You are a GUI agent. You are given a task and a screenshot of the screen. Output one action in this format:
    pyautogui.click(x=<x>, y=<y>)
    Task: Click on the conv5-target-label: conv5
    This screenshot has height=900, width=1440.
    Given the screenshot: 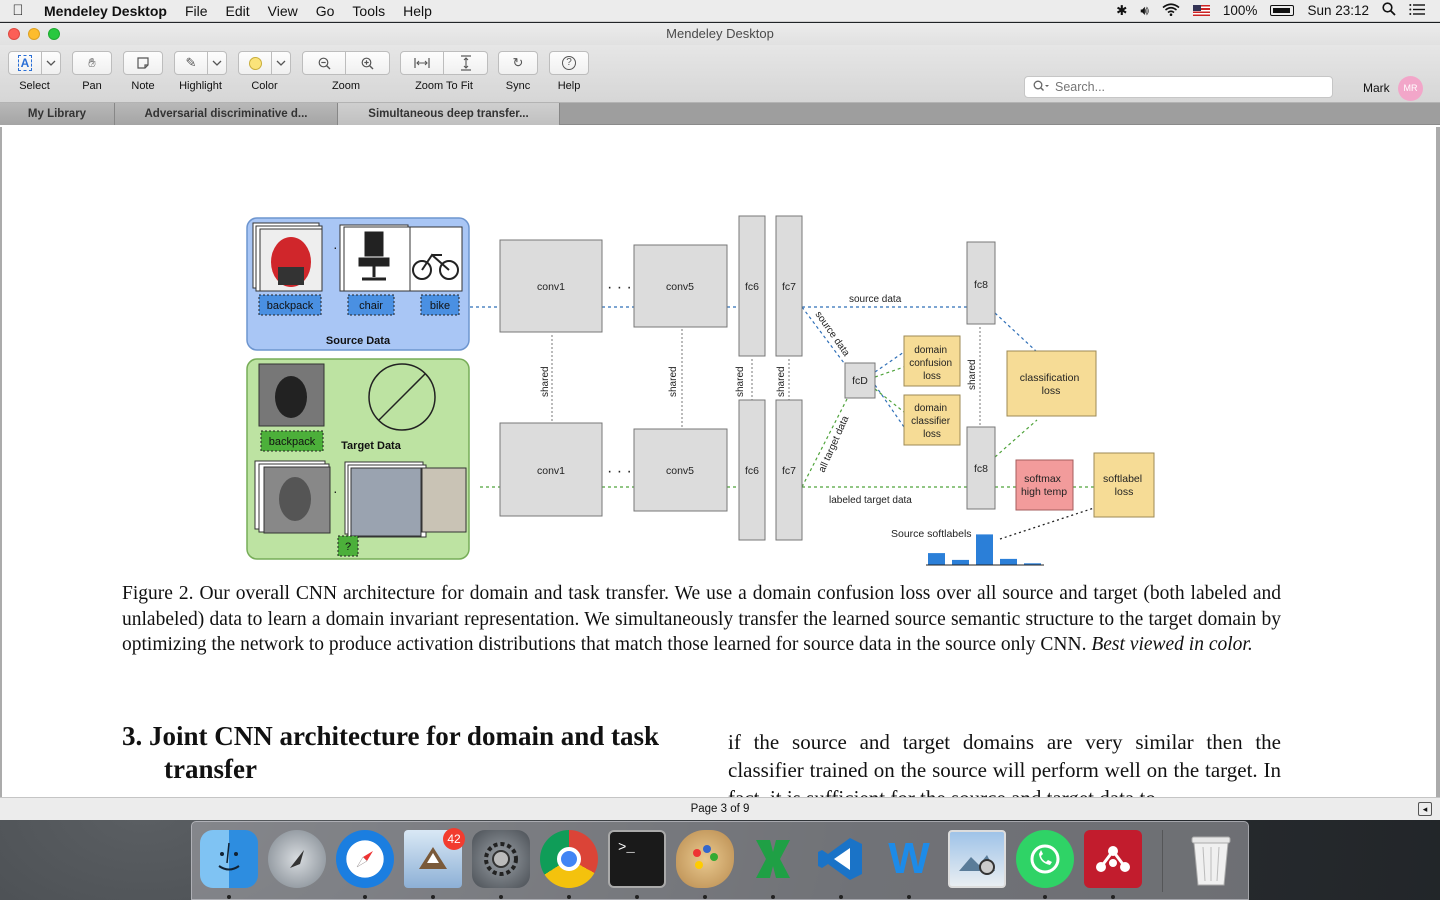 What is the action you would take?
    pyautogui.click(x=680, y=471)
    